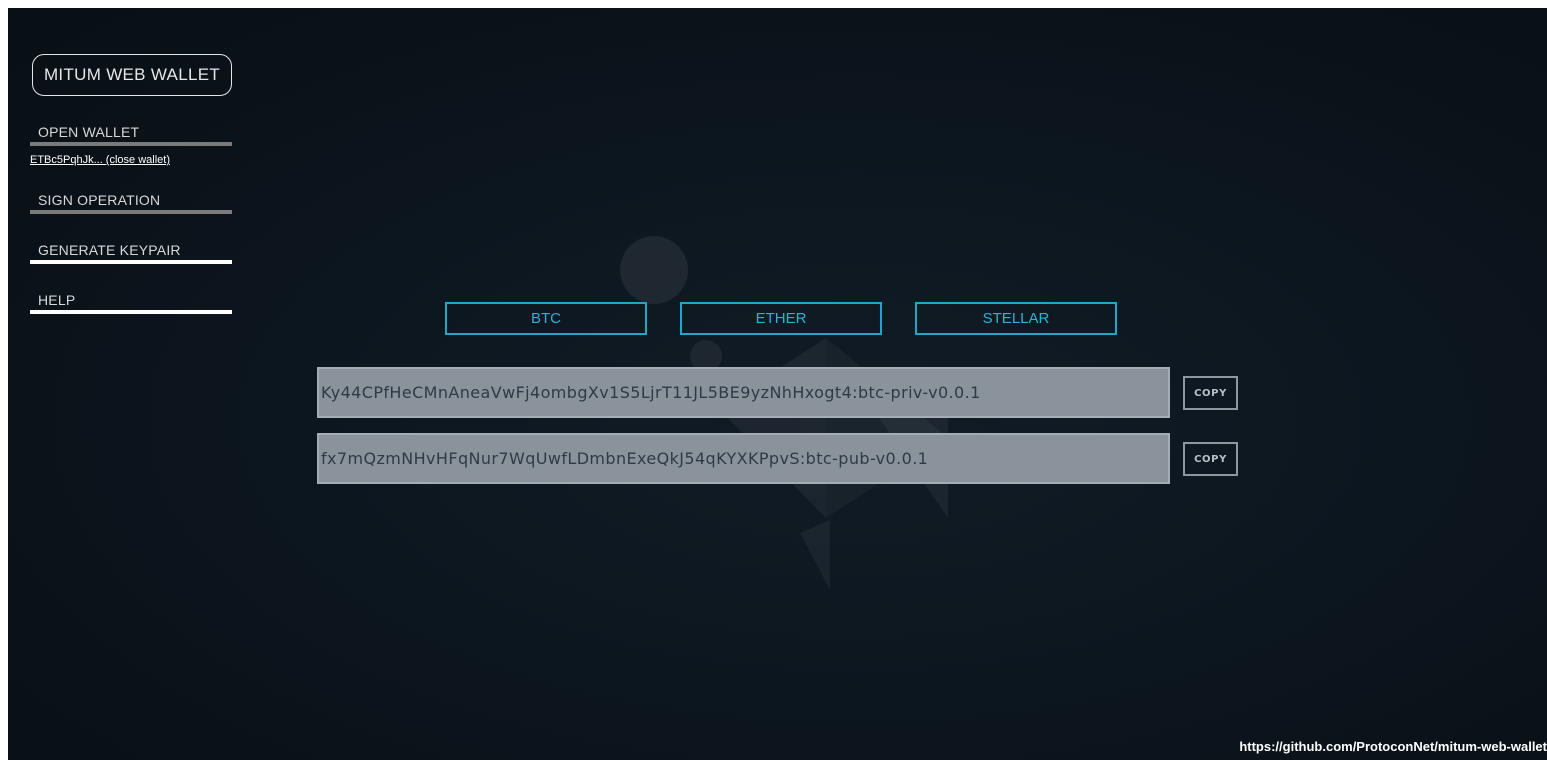 The image size is (1547, 760). What do you see at coordinates (546, 318) in the screenshot?
I see `tab-btc: BTC` at bounding box center [546, 318].